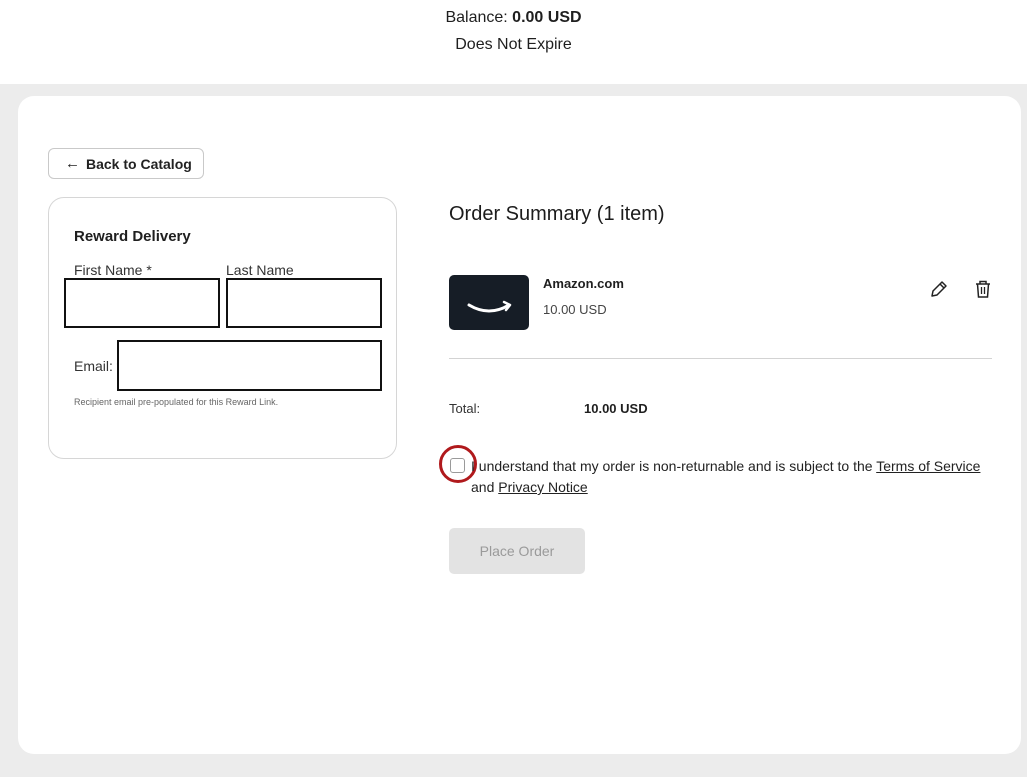 The image size is (1027, 777). I want to click on first-name-field, so click(142, 303).